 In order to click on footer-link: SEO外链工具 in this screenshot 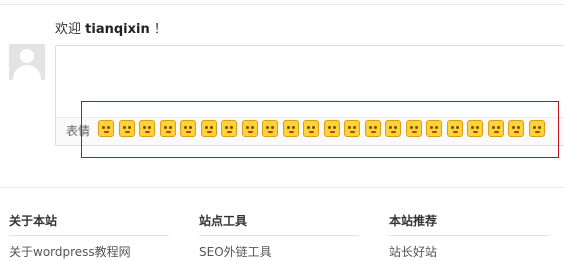, I will do `click(279, 252)`.